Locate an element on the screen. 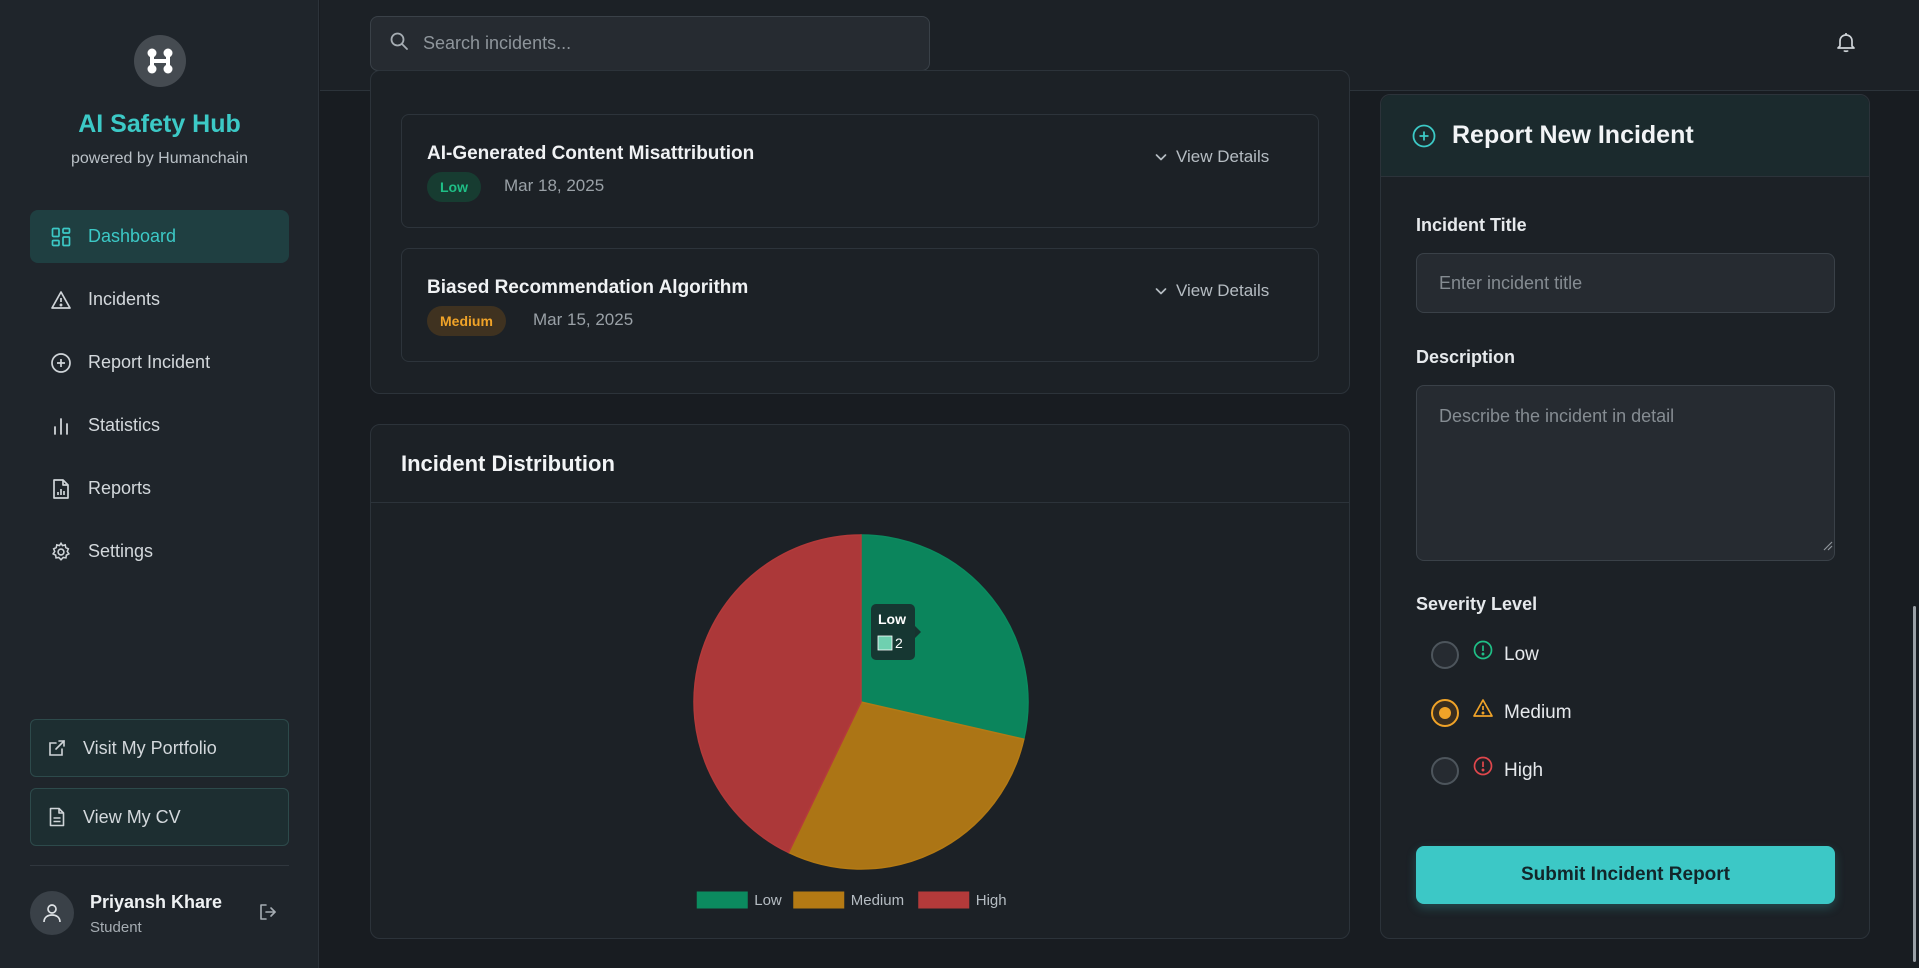 The image size is (1919, 968). sidebar-item-report-incident: Report Incident is located at coordinates (159, 362).